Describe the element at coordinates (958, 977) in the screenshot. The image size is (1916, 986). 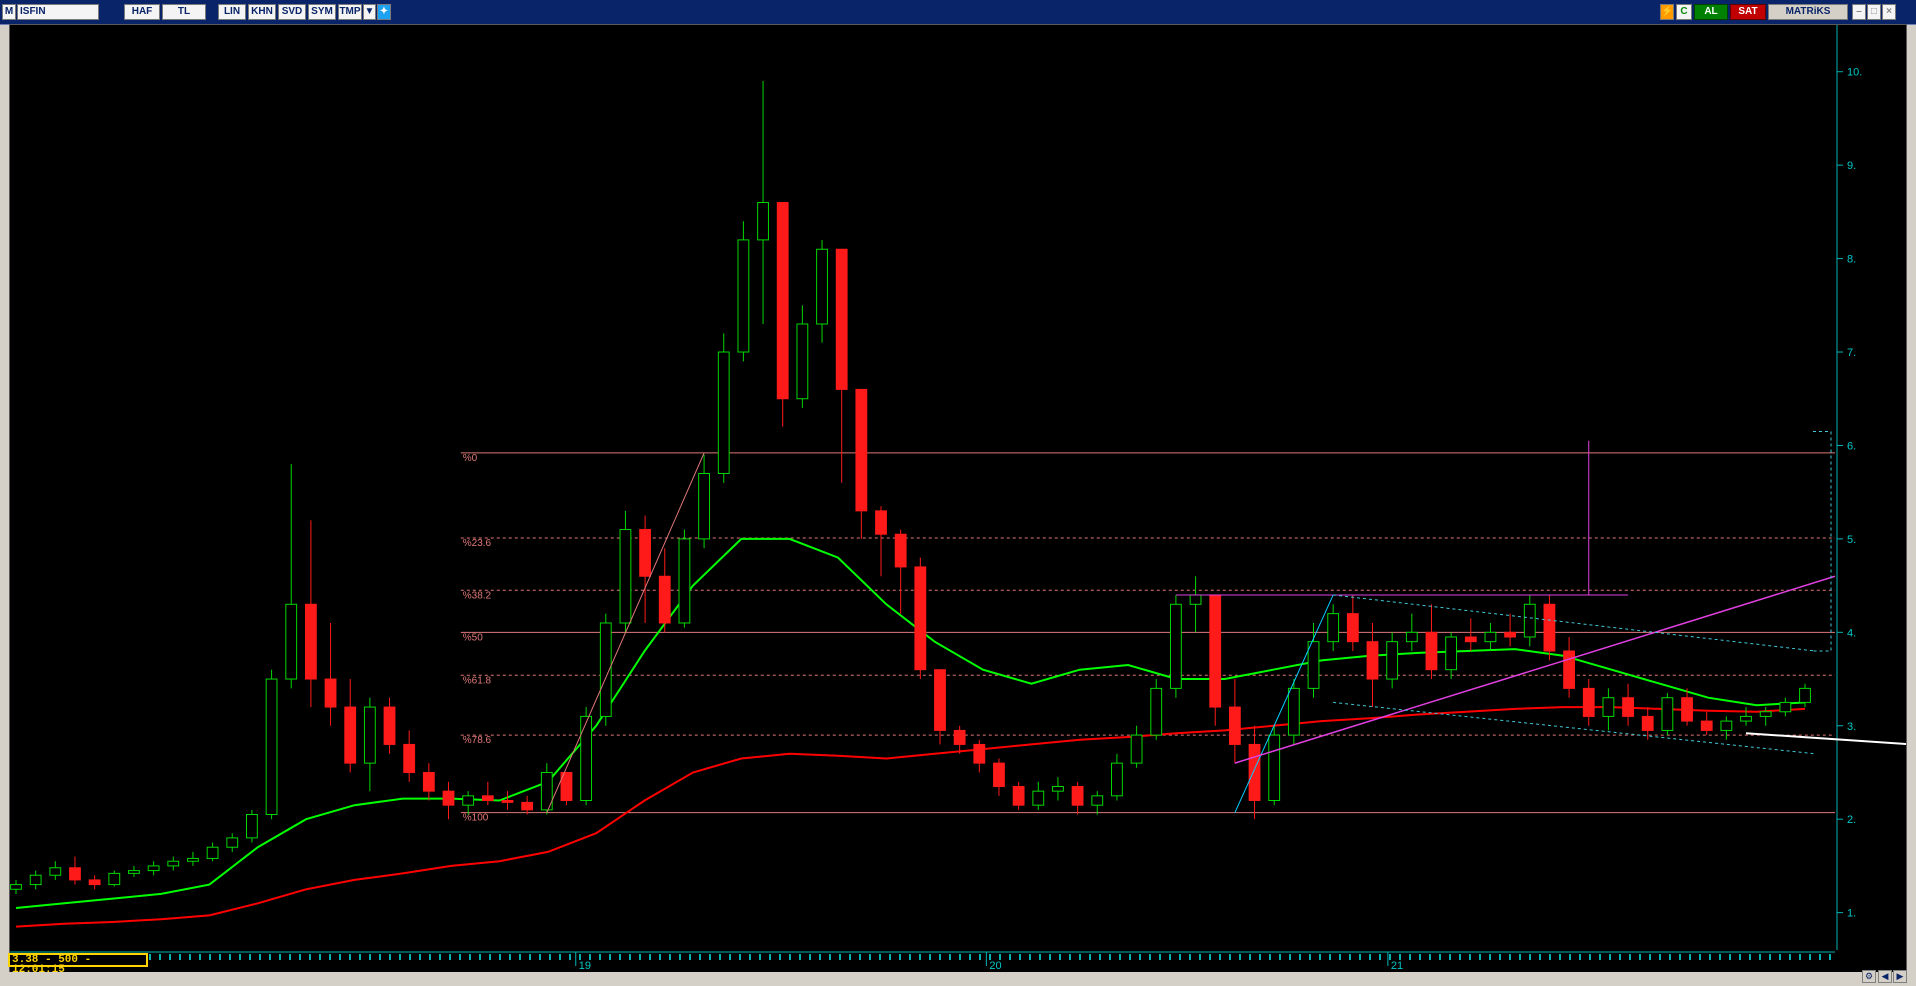
I see `horizontal-scrollbar` at that location.